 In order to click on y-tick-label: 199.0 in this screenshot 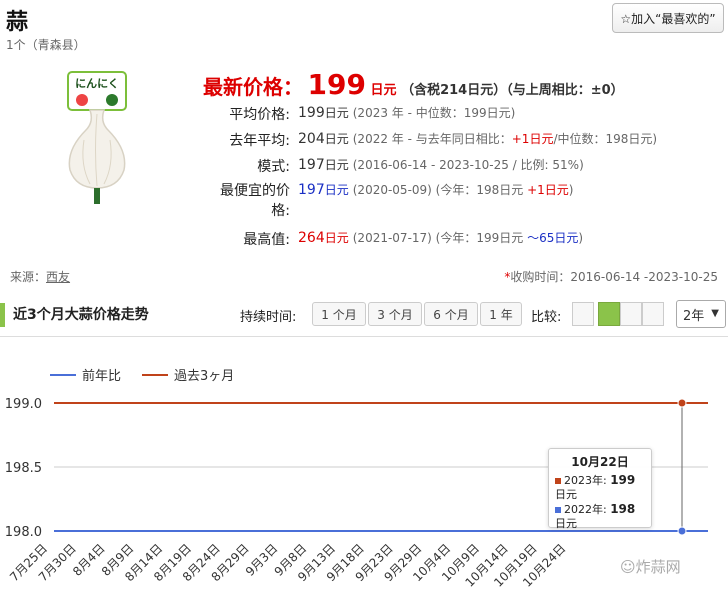, I will do `click(23, 404)`.